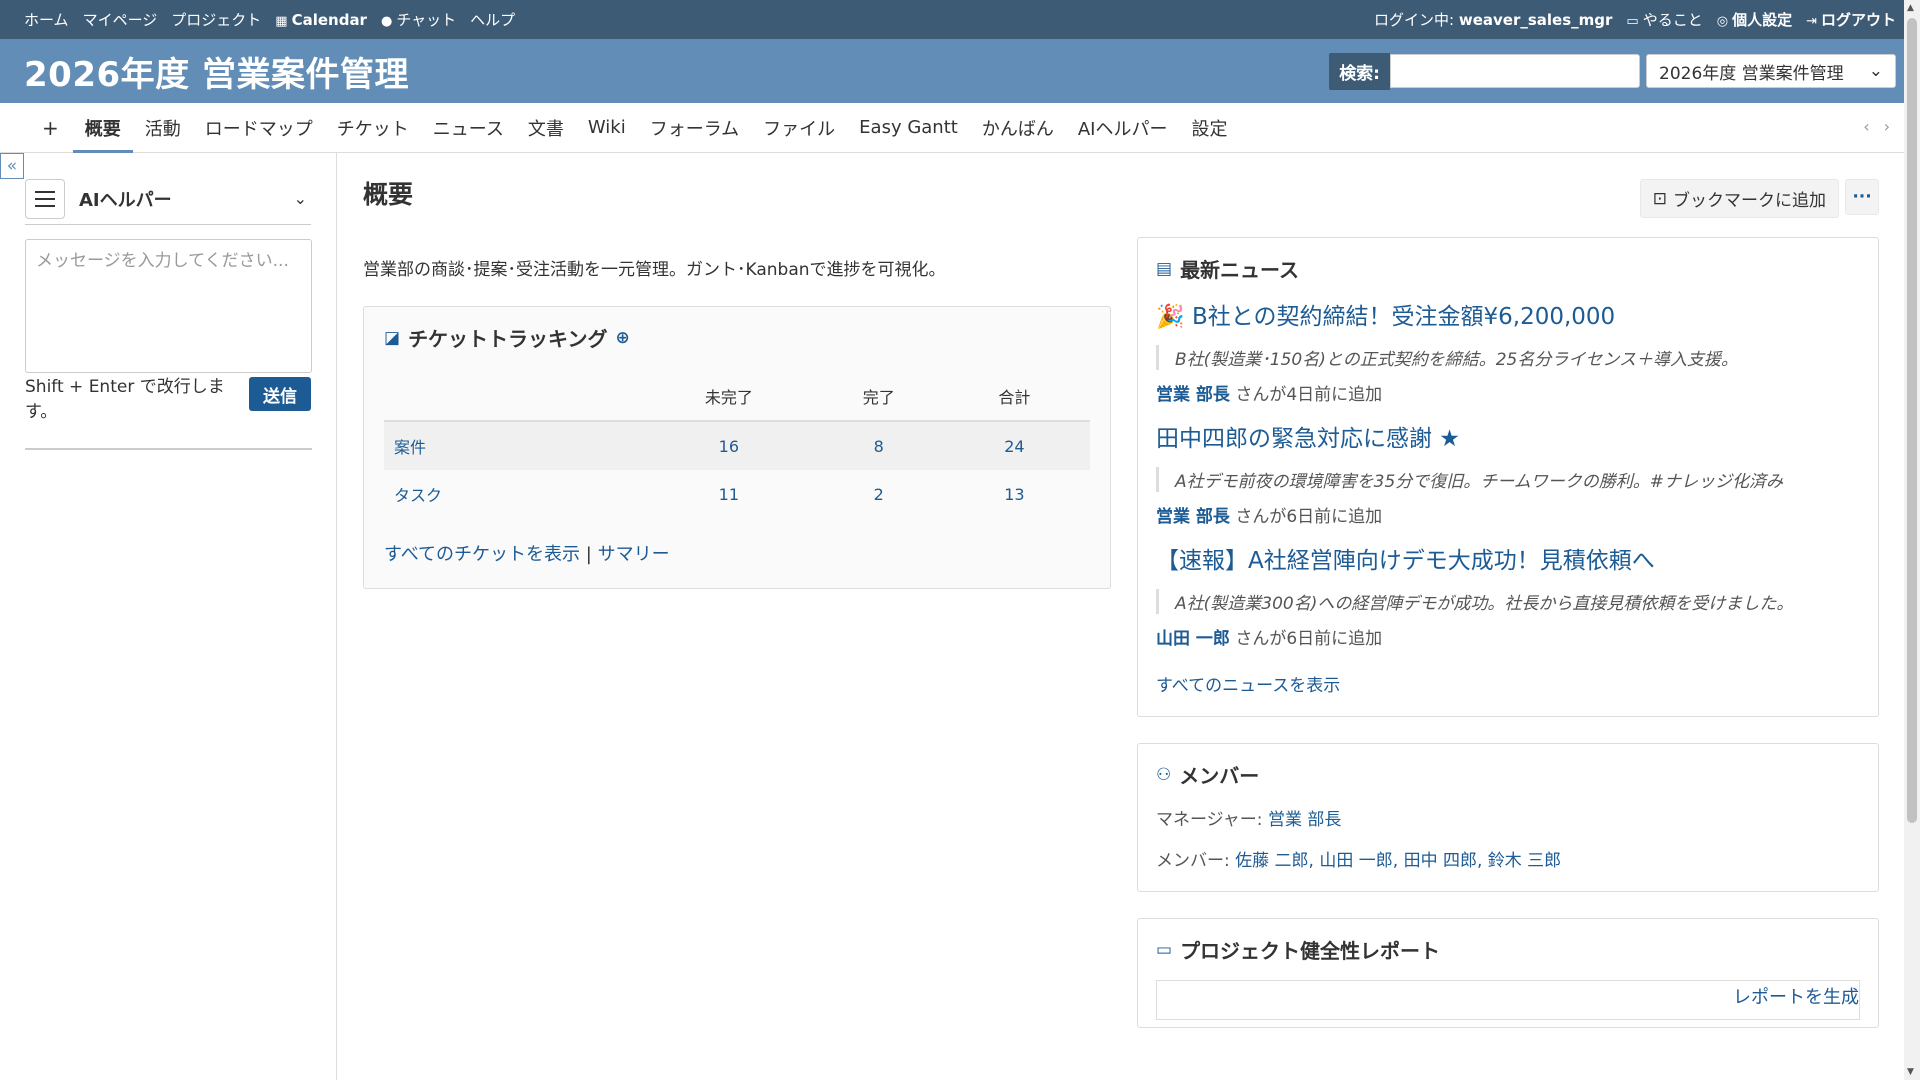 Image resolution: width=1920 pixels, height=1080 pixels. I want to click on calendar-icon: ▦, so click(281, 21).